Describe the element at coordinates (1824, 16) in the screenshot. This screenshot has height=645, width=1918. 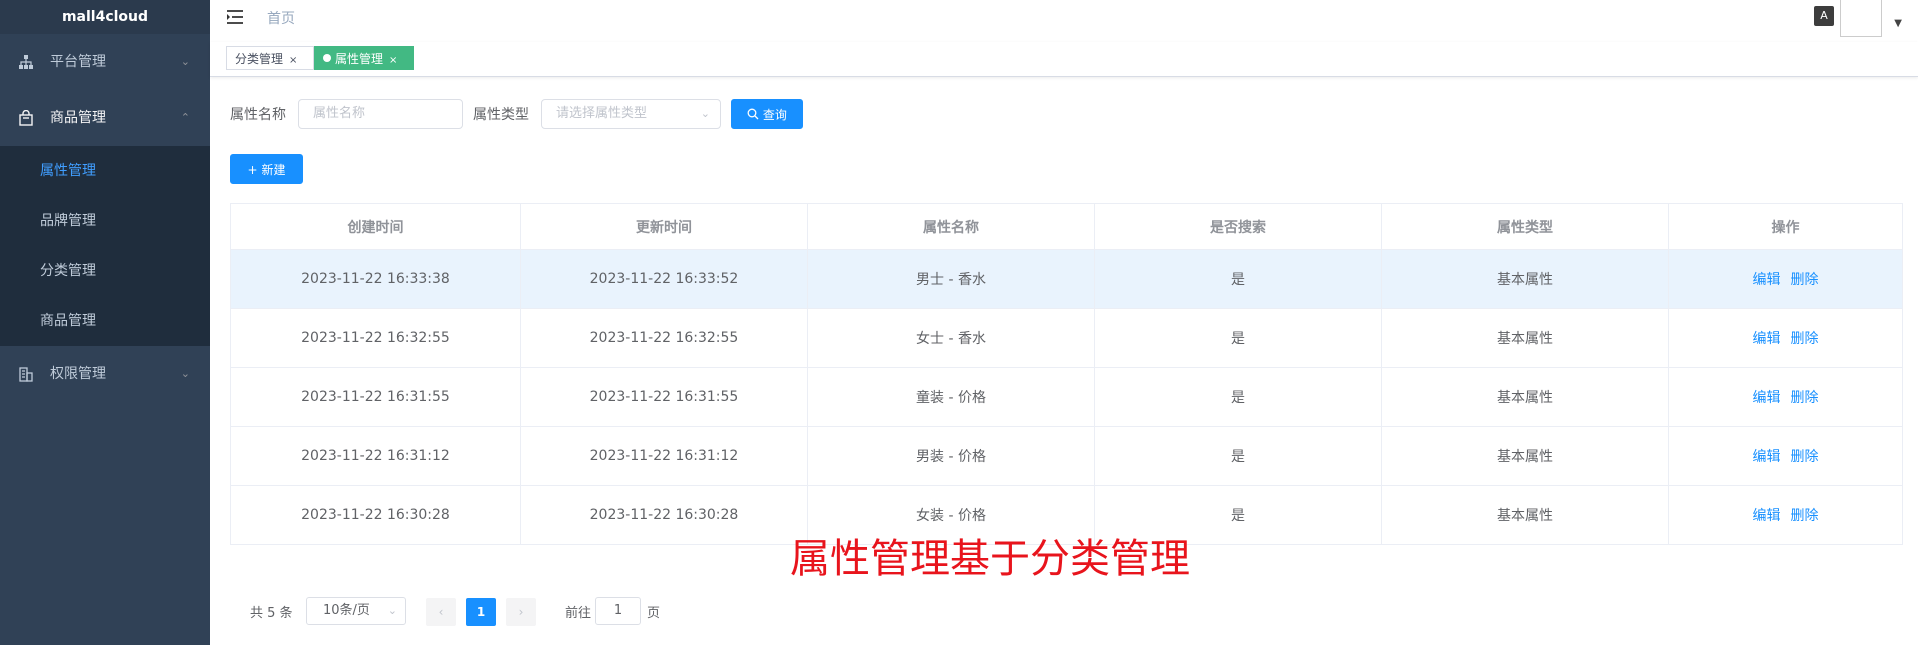
I see `translate-icon: A` at that location.